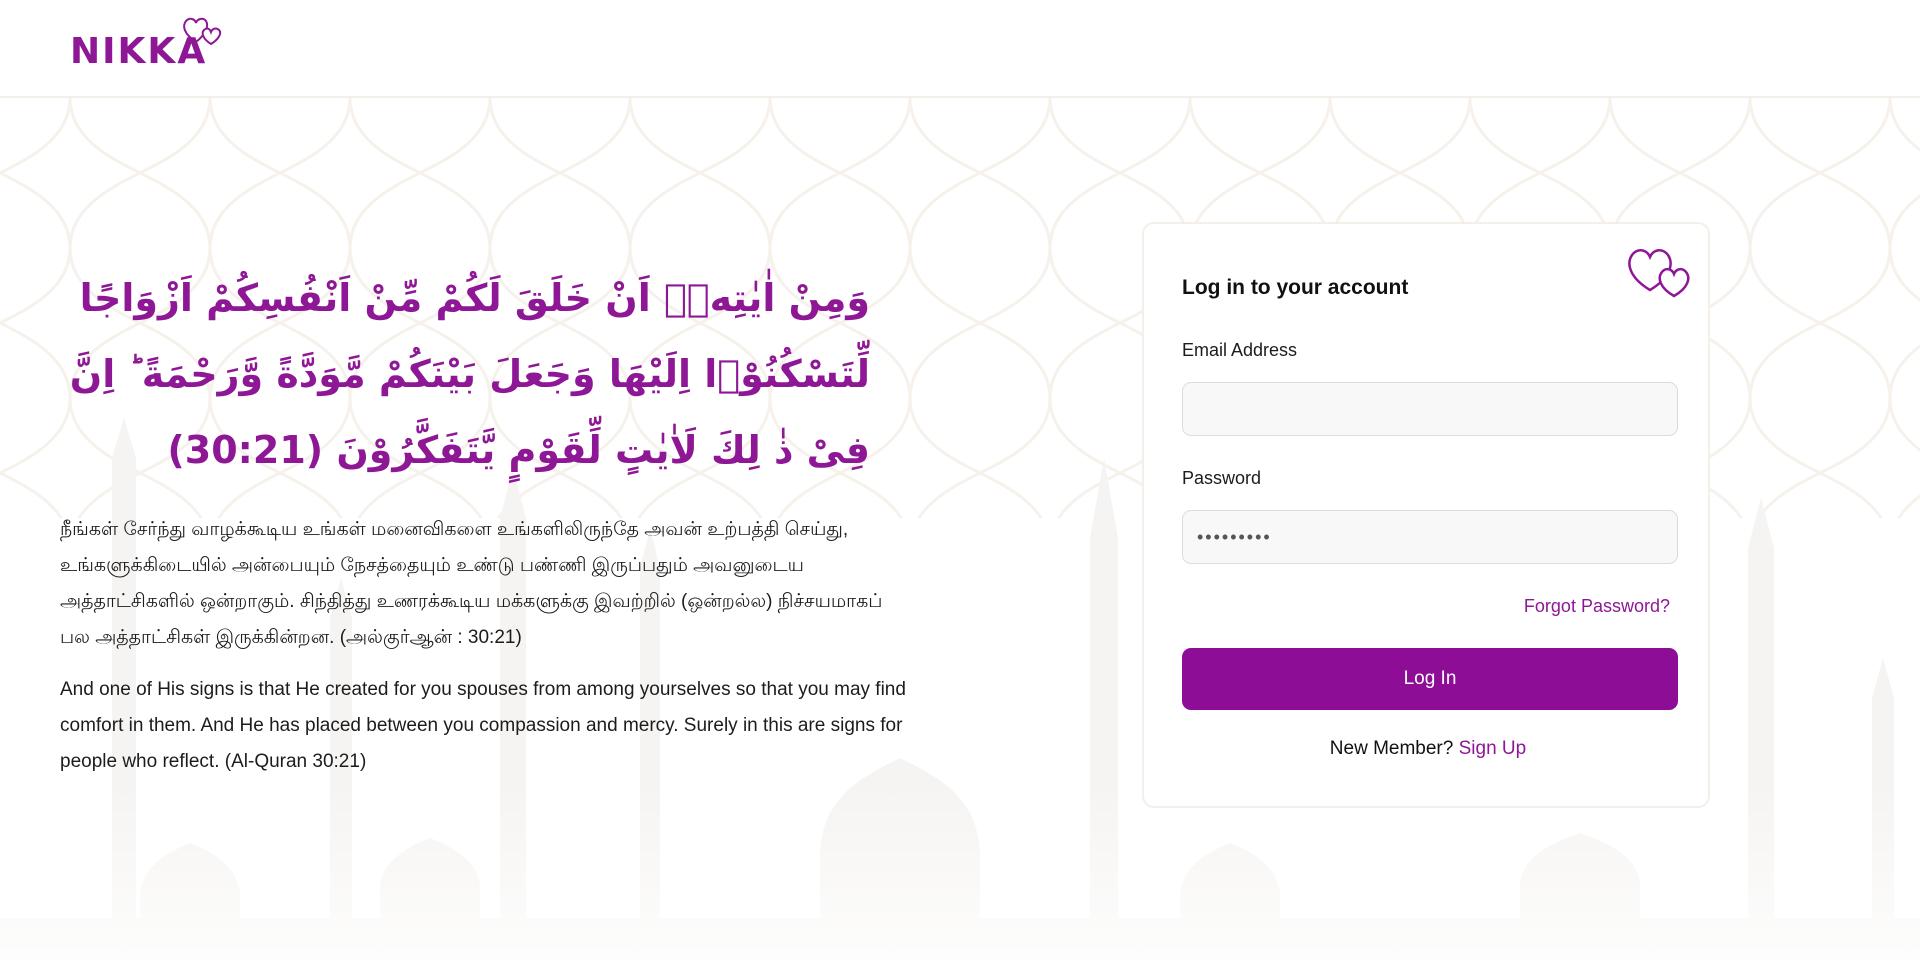 The width and height of the screenshot is (1920, 960). Describe the element at coordinates (150, 46) in the screenshot. I see `nikka-logo: NIKKA` at that location.